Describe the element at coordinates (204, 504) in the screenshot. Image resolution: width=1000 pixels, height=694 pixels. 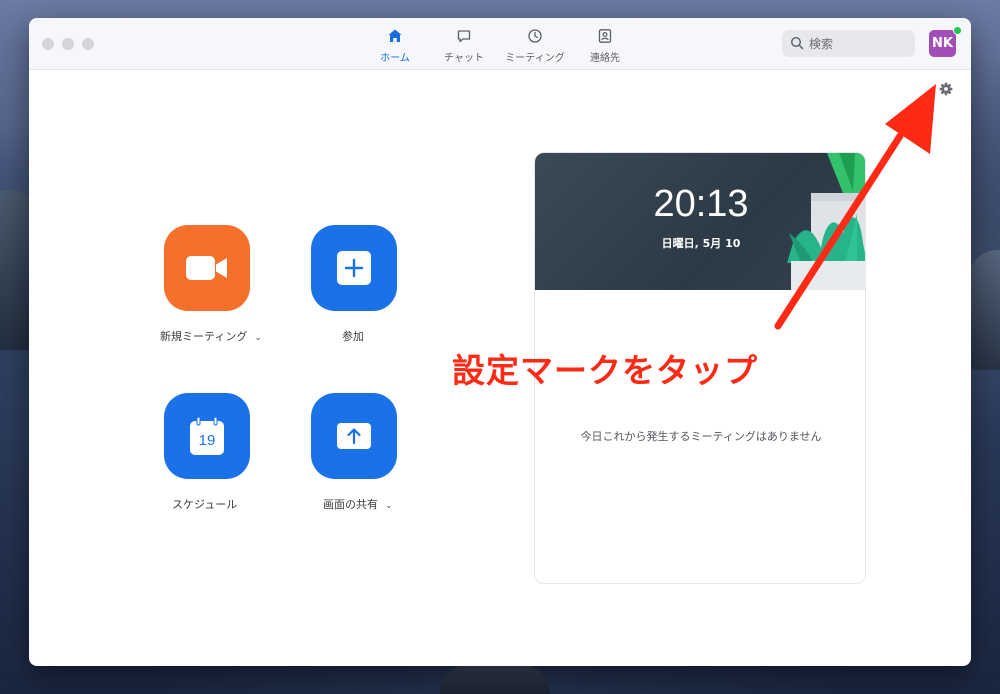
I see `schedule-label: スケジュール` at that location.